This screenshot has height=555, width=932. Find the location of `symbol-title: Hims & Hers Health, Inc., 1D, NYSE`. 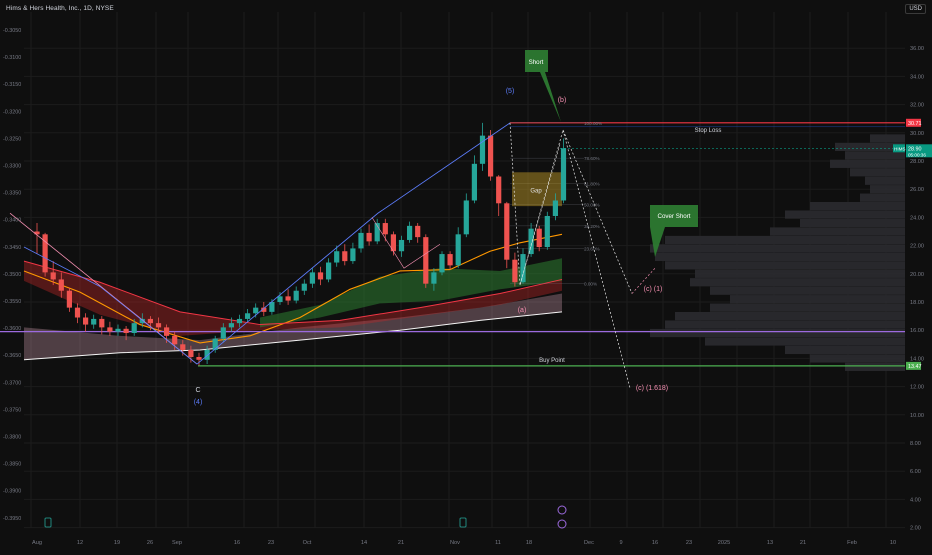

symbol-title: Hims & Hers Health, Inc., 1D, NYSE is located at coordinates (60, 8).